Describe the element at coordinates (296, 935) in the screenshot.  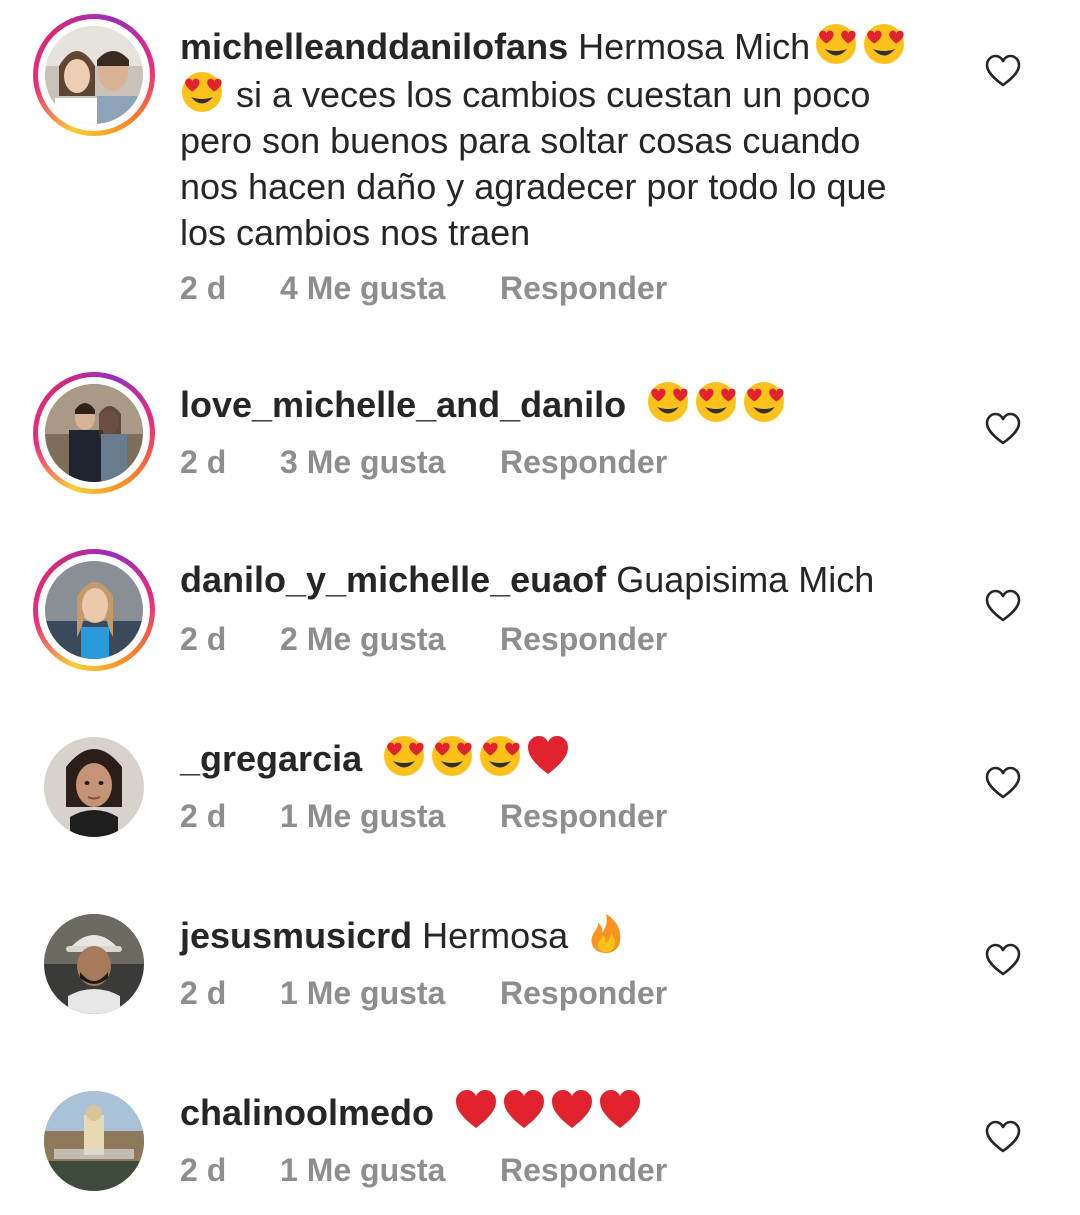
I see `comment-username: jesusmusicrd` at that location.